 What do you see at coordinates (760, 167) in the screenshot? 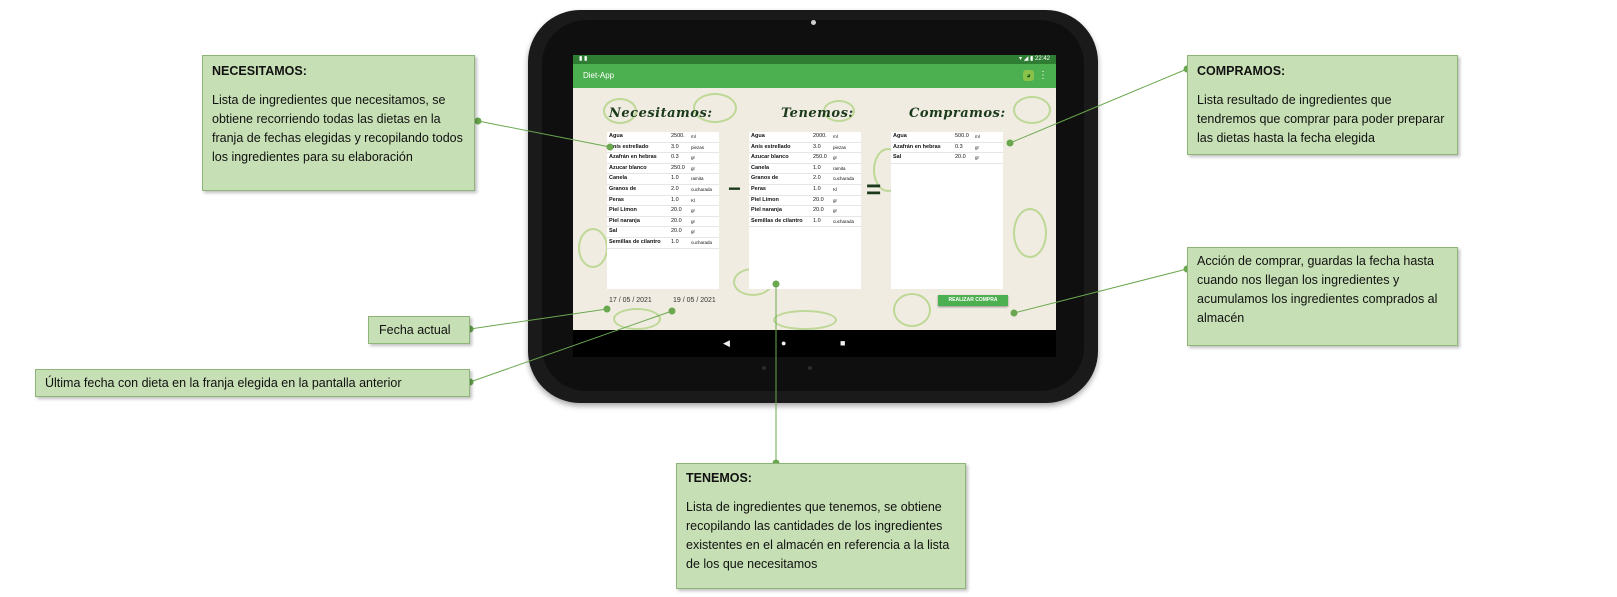
I see `ingredient-name: Canela` at bounding box center [760, 167].